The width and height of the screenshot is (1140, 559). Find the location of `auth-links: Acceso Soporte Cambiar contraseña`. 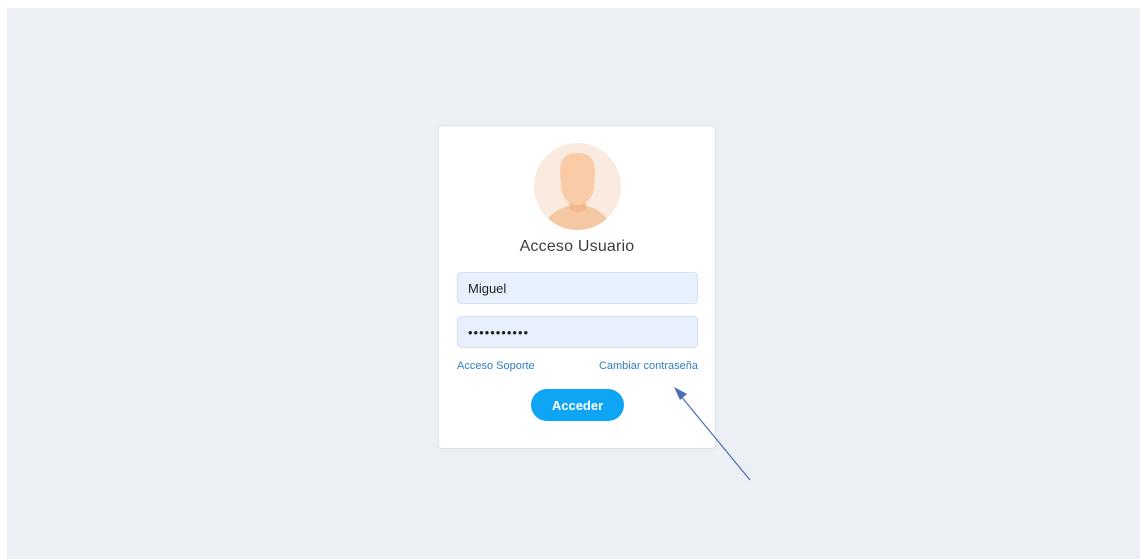

auth-links: Acceso Soporte Cambiar contraseña is located at coordinates (577, 368).